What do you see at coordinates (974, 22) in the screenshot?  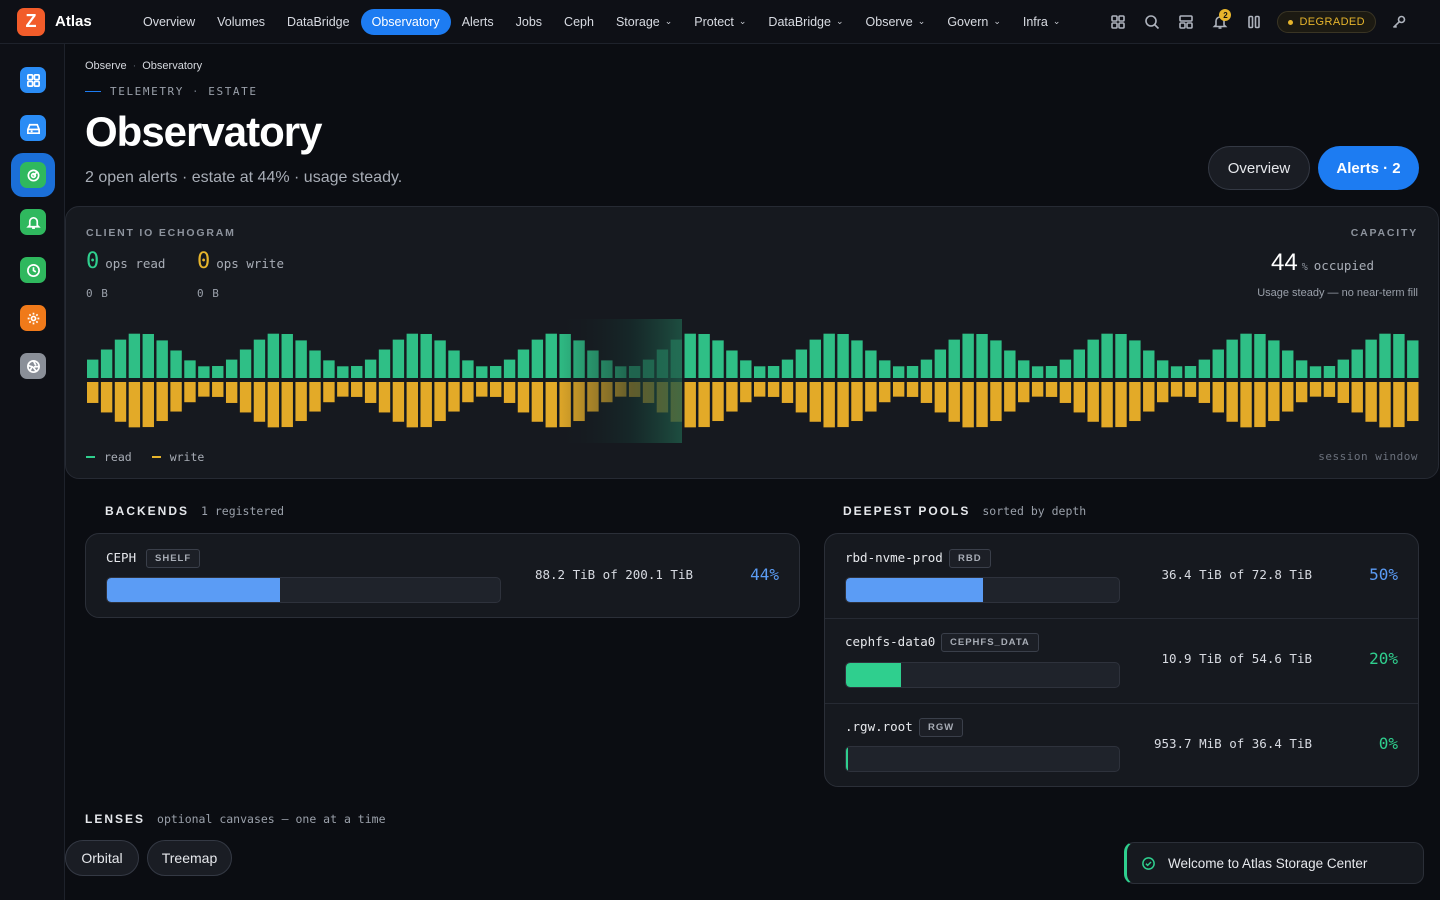 I see `nav-govern-menu: Govern ⌄` at bounding box center [974, 22].